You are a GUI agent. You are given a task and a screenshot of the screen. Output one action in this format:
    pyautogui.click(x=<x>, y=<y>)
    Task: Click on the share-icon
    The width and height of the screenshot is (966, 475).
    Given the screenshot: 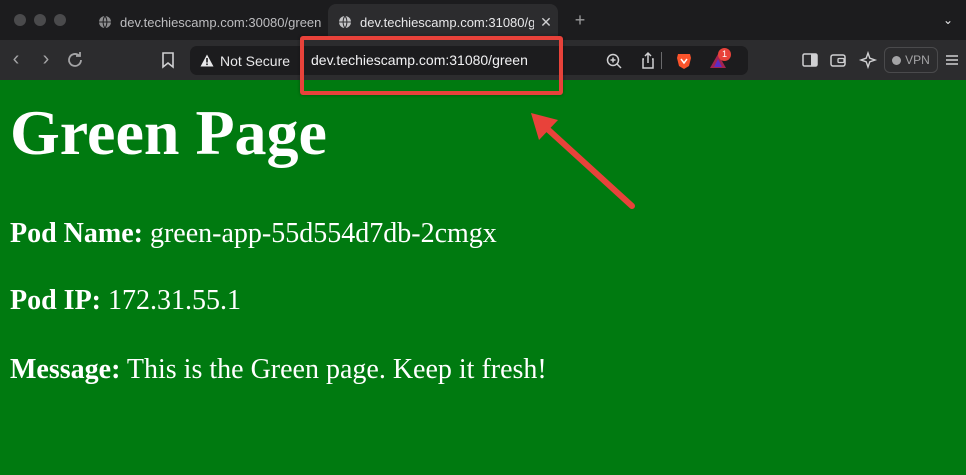 What is the action you would take?
    pyautogui.click(x=648, y=61)
    